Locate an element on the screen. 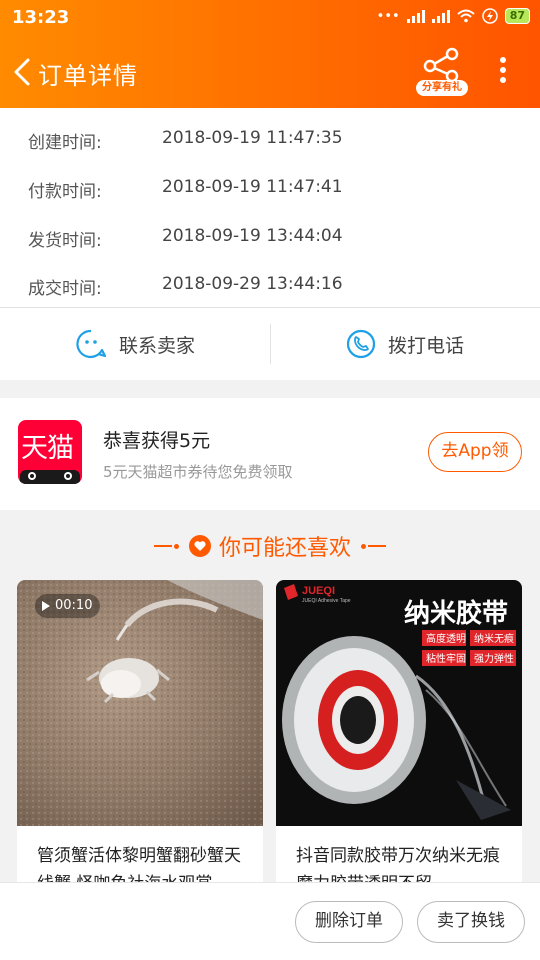 The height and width of the screenshot is (960, 540). info-value: 2018-09-19 13:44:04 is located at coordinates (252, 236).